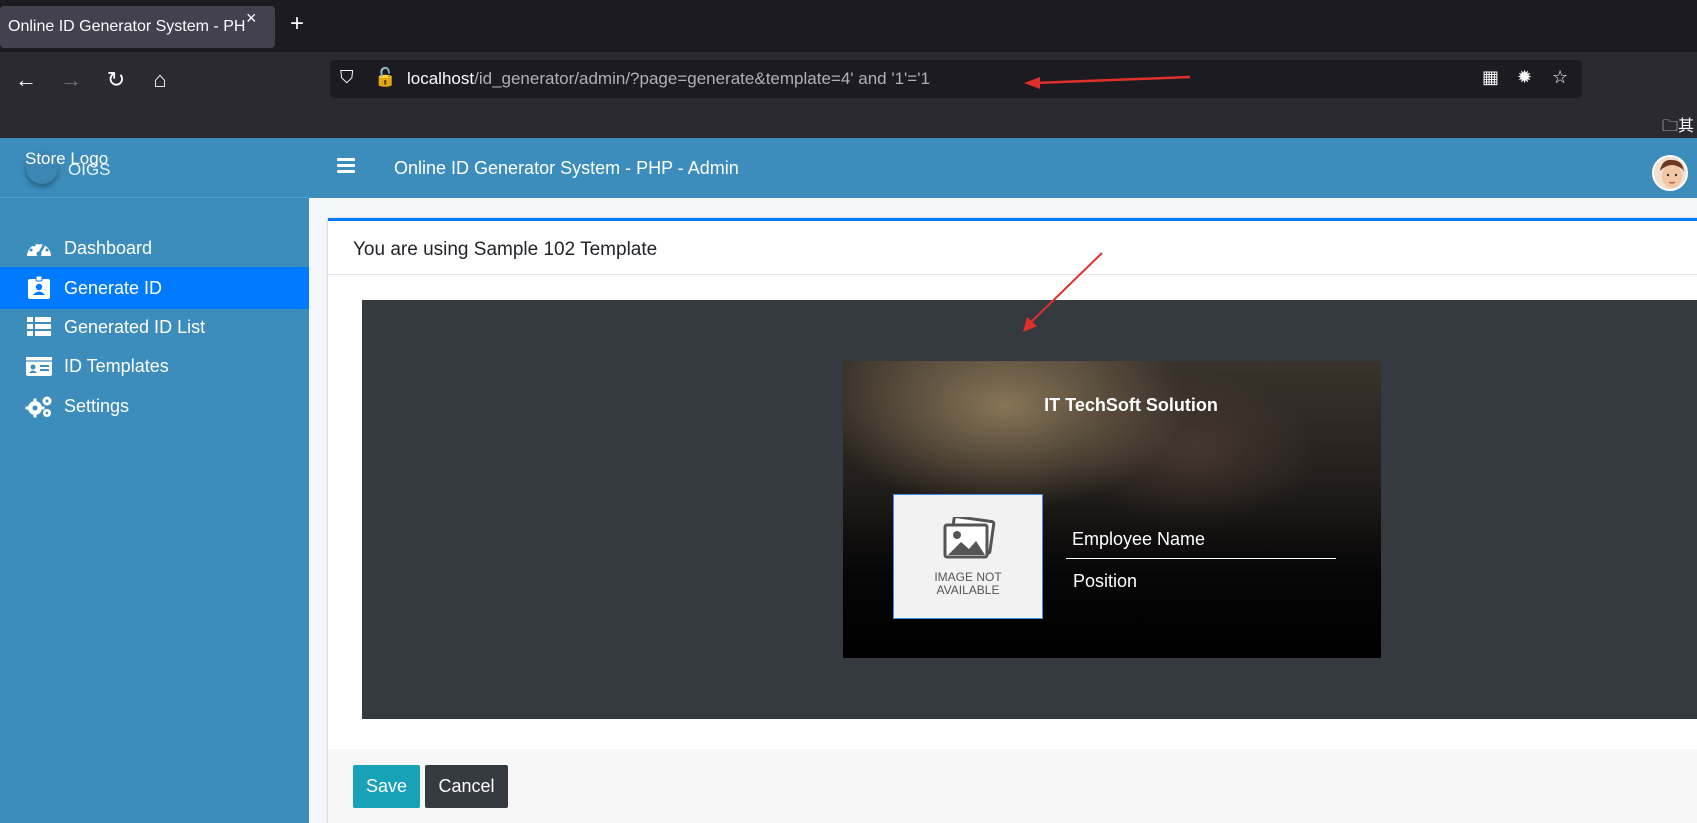 This screenshot has width=1697, height=823. Describe the element at coordinates (1107, 203) in the screenshot. I see `annotation-arrows` at that location.